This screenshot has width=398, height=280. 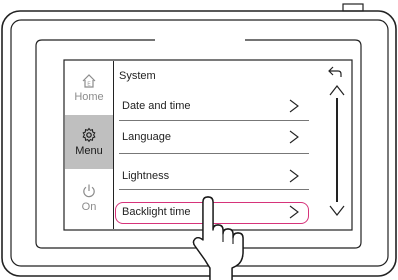 What do you see at coordinates (156, 212) in the screenshot?
I see `list-item-label: Backlight time` at bounding box center [156, 212].